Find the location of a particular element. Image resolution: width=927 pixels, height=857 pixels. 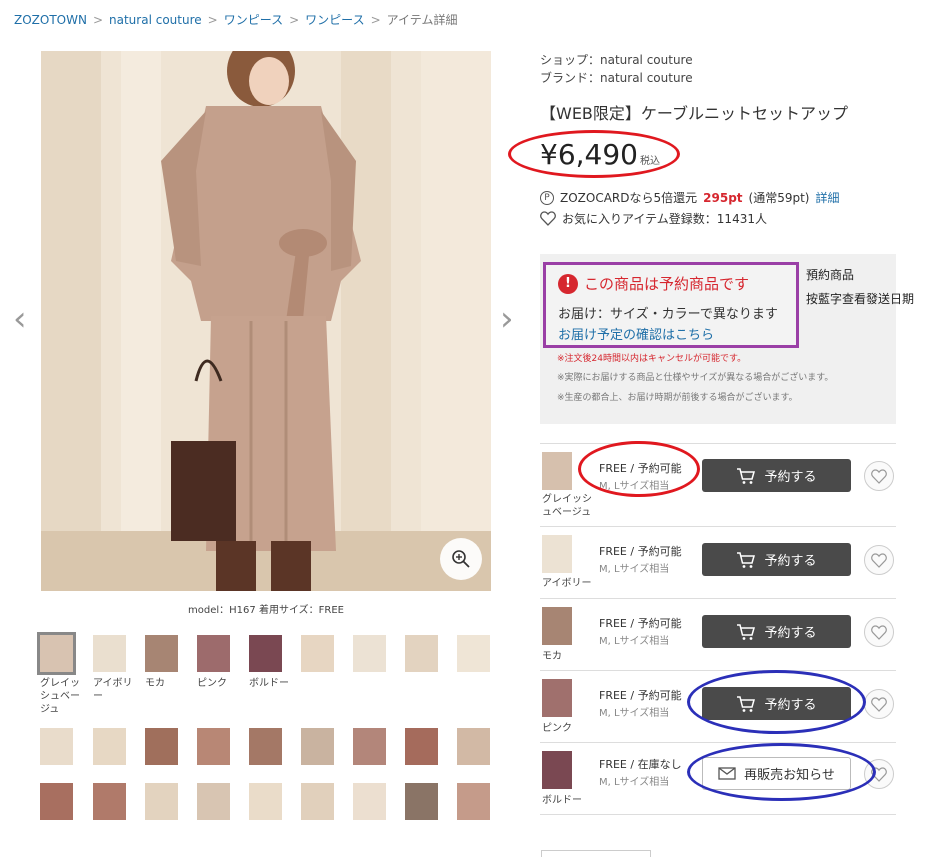

prev-image-arrow-icon: ‹ is located at coordinates (20, 319).